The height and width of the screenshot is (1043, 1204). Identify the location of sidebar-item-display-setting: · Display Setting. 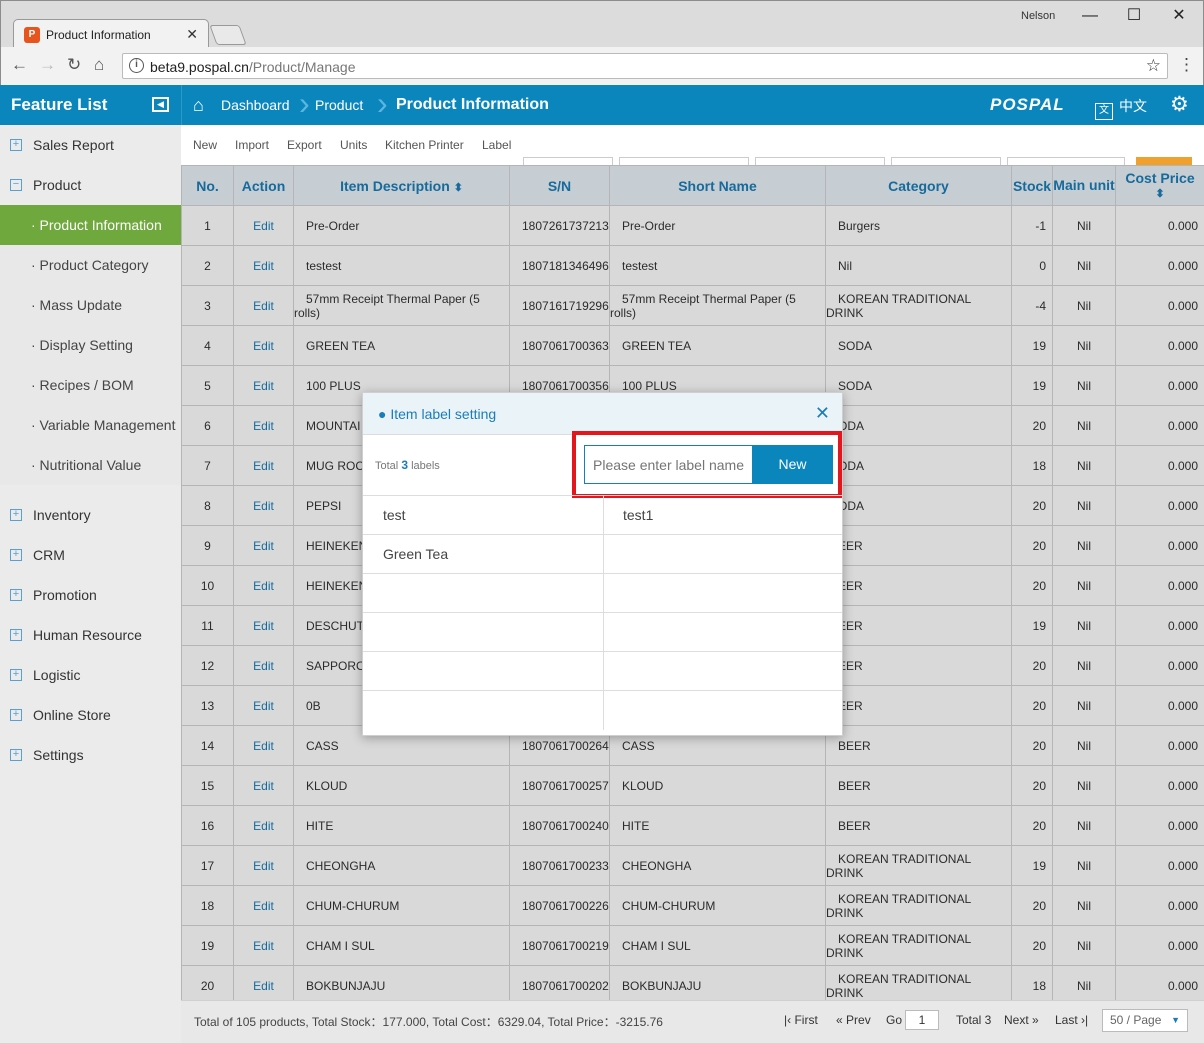
(90, 345).